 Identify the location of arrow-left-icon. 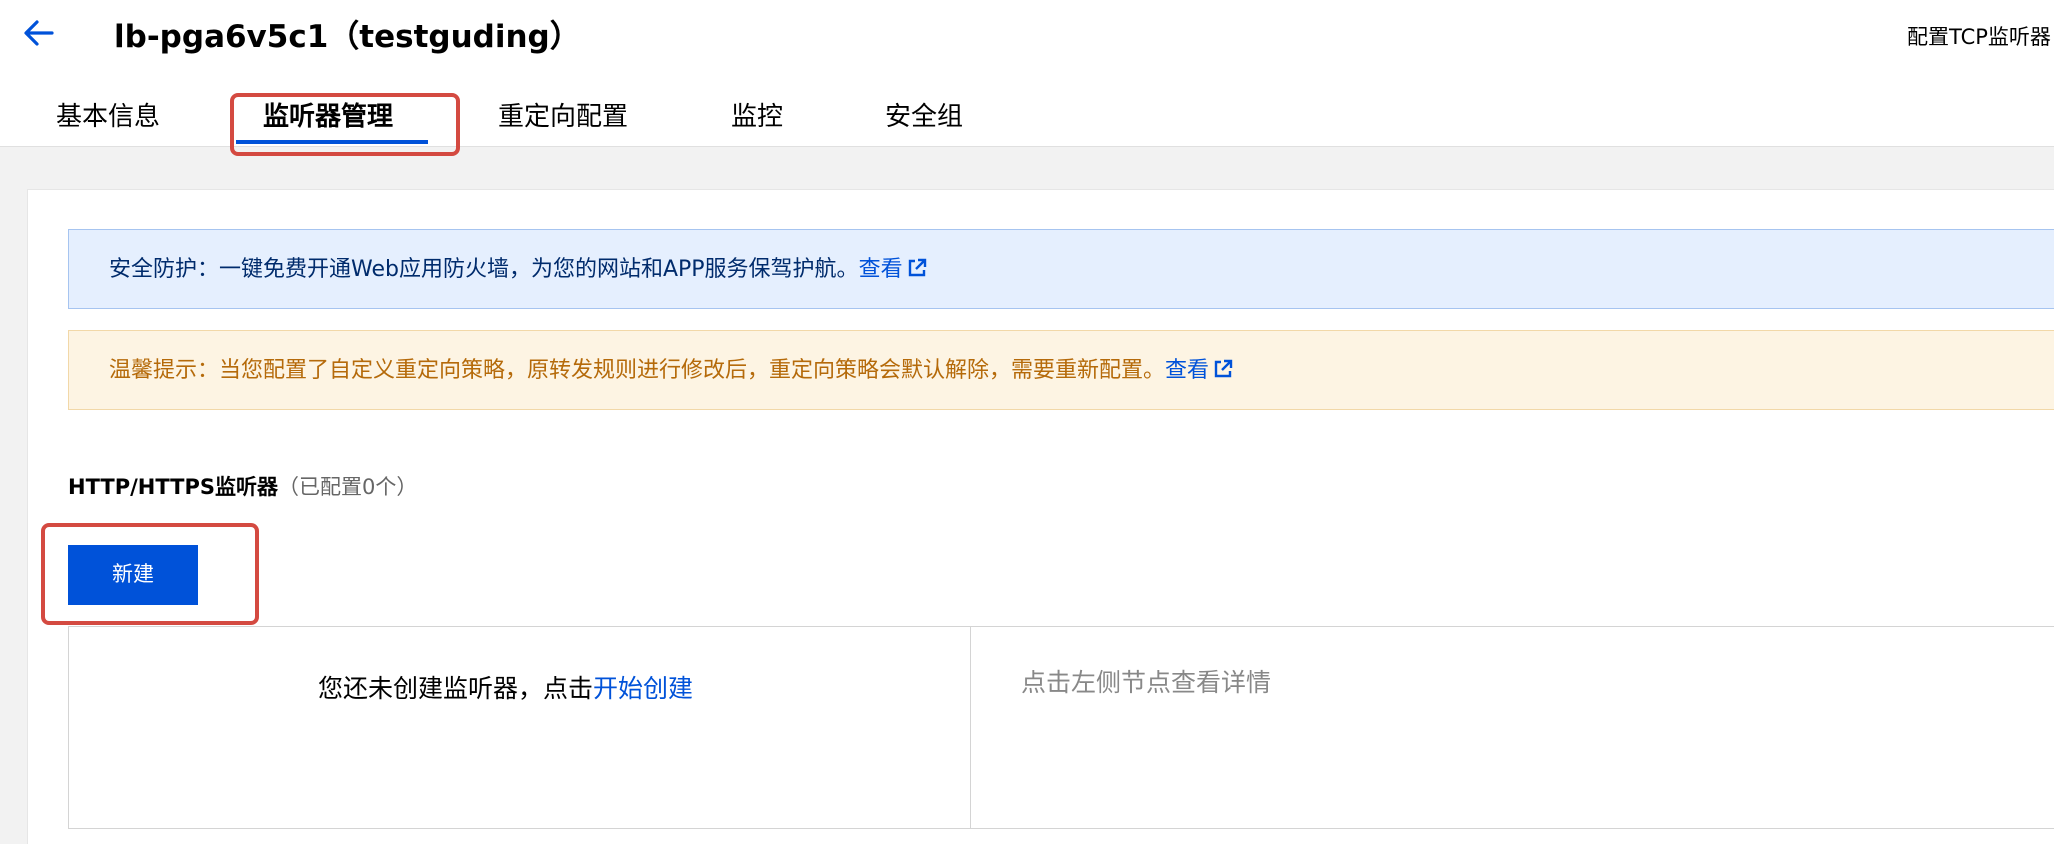
(39, 33).